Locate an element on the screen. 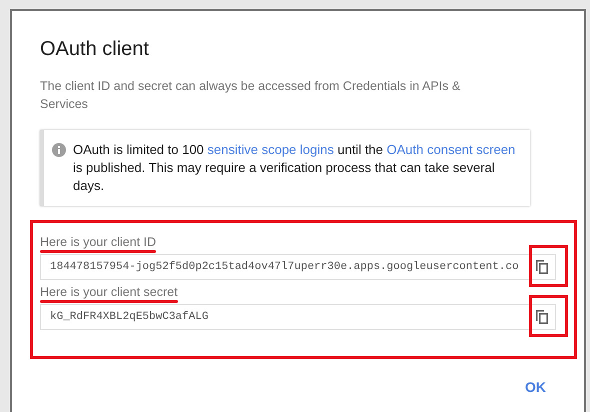  credential-value: 184478157954-jog52f5d0p2c15tad4ov47l7uperr30e.apps.googleusercontent.co is located at coordinates (284, 267).